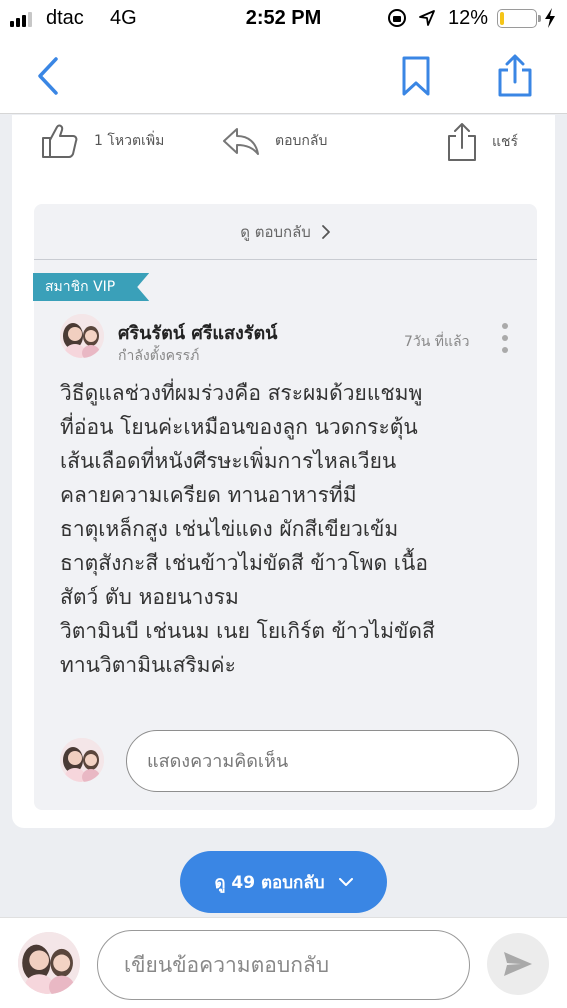  What do you see at coordinates (229, 529) in the screenshot?
I see `comment-body-line: ธาตุเหล็กสูง เช่นไข่แดง ผักสีเขียวเข้ม` at bounding box center [229, 529].